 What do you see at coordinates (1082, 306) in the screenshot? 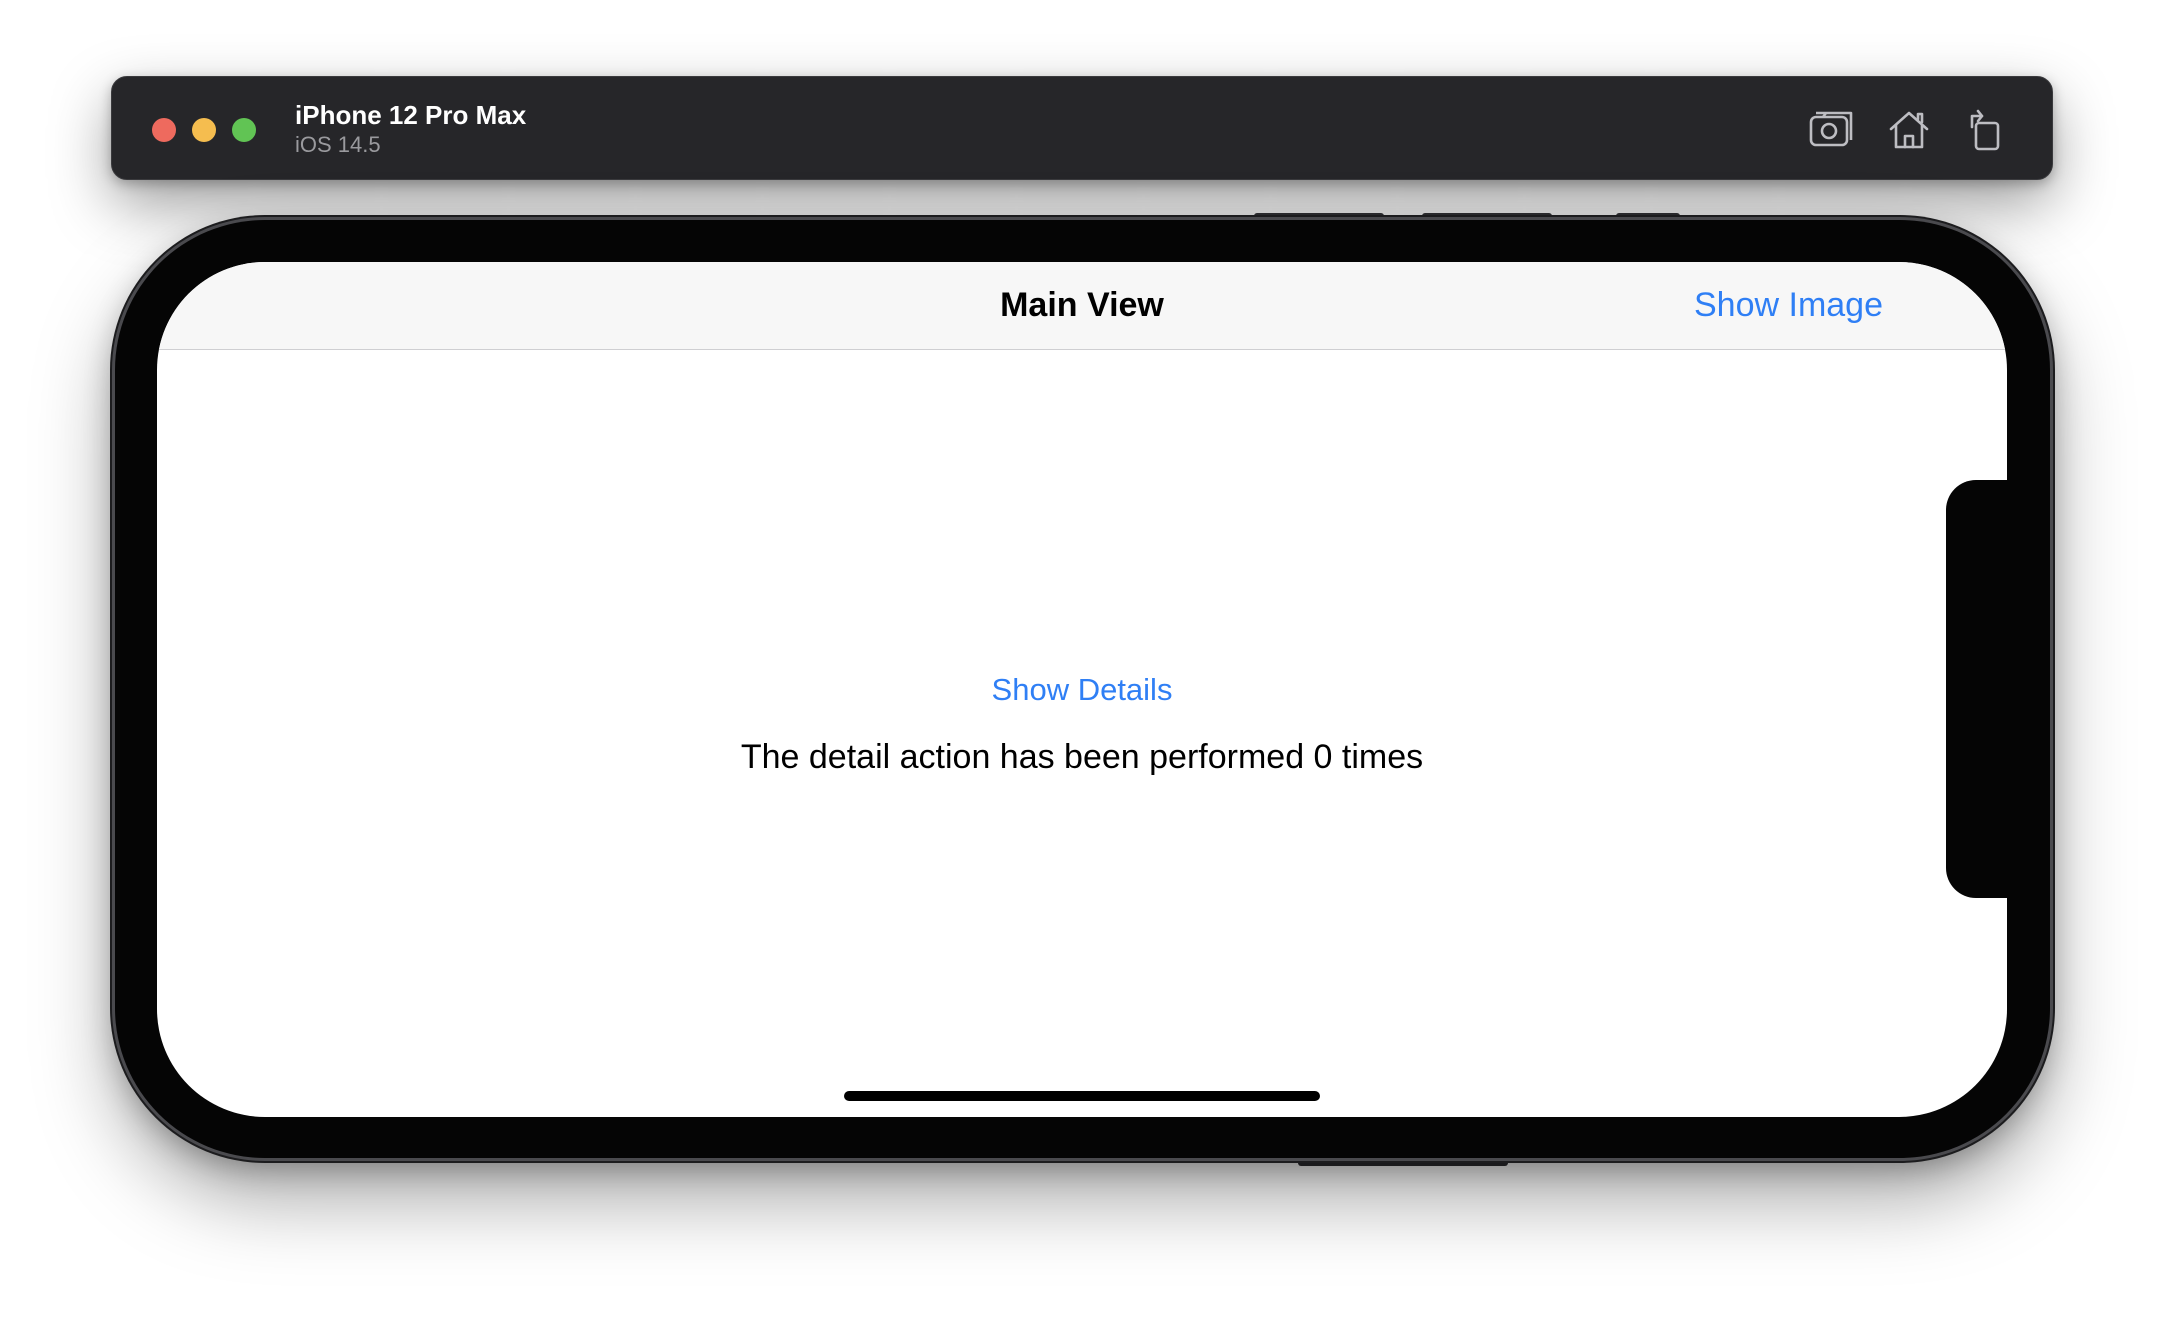
I see `navigation-bar: Main View Show Image` at bounding box center [1082, 306].